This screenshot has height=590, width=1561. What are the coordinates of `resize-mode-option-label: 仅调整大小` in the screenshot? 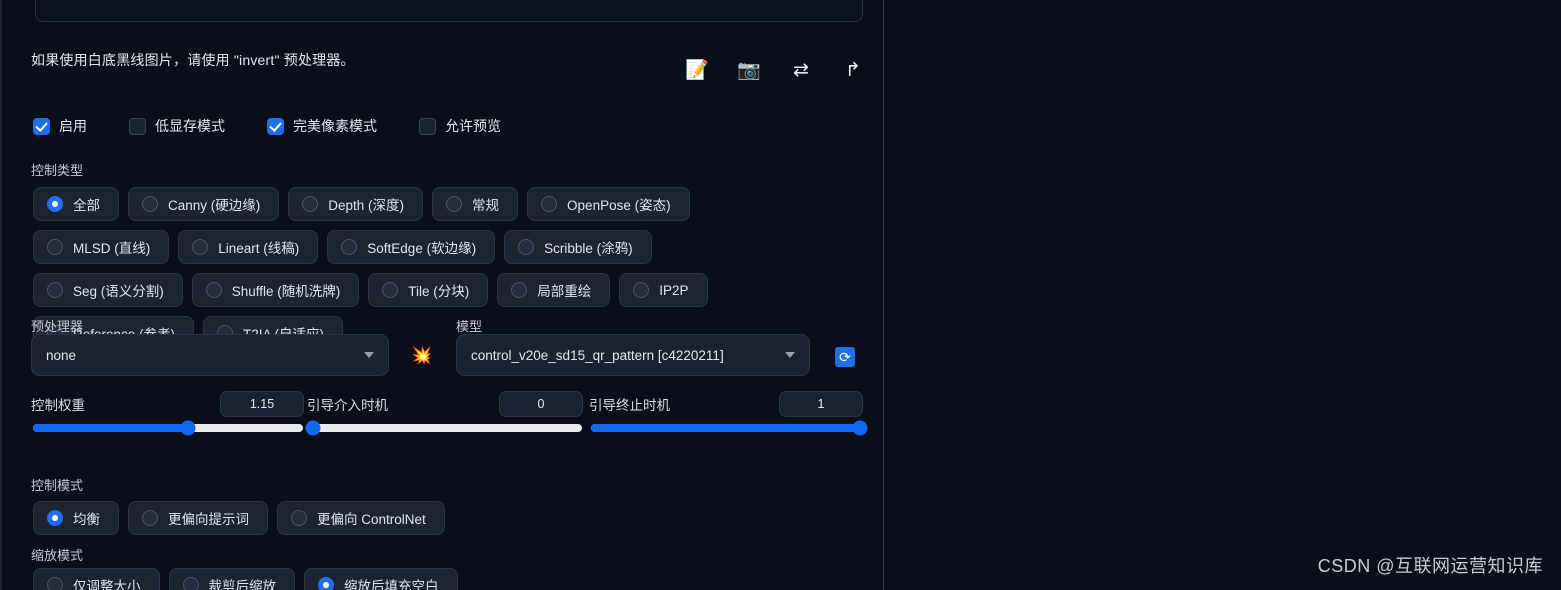 It's located at (107, 584).